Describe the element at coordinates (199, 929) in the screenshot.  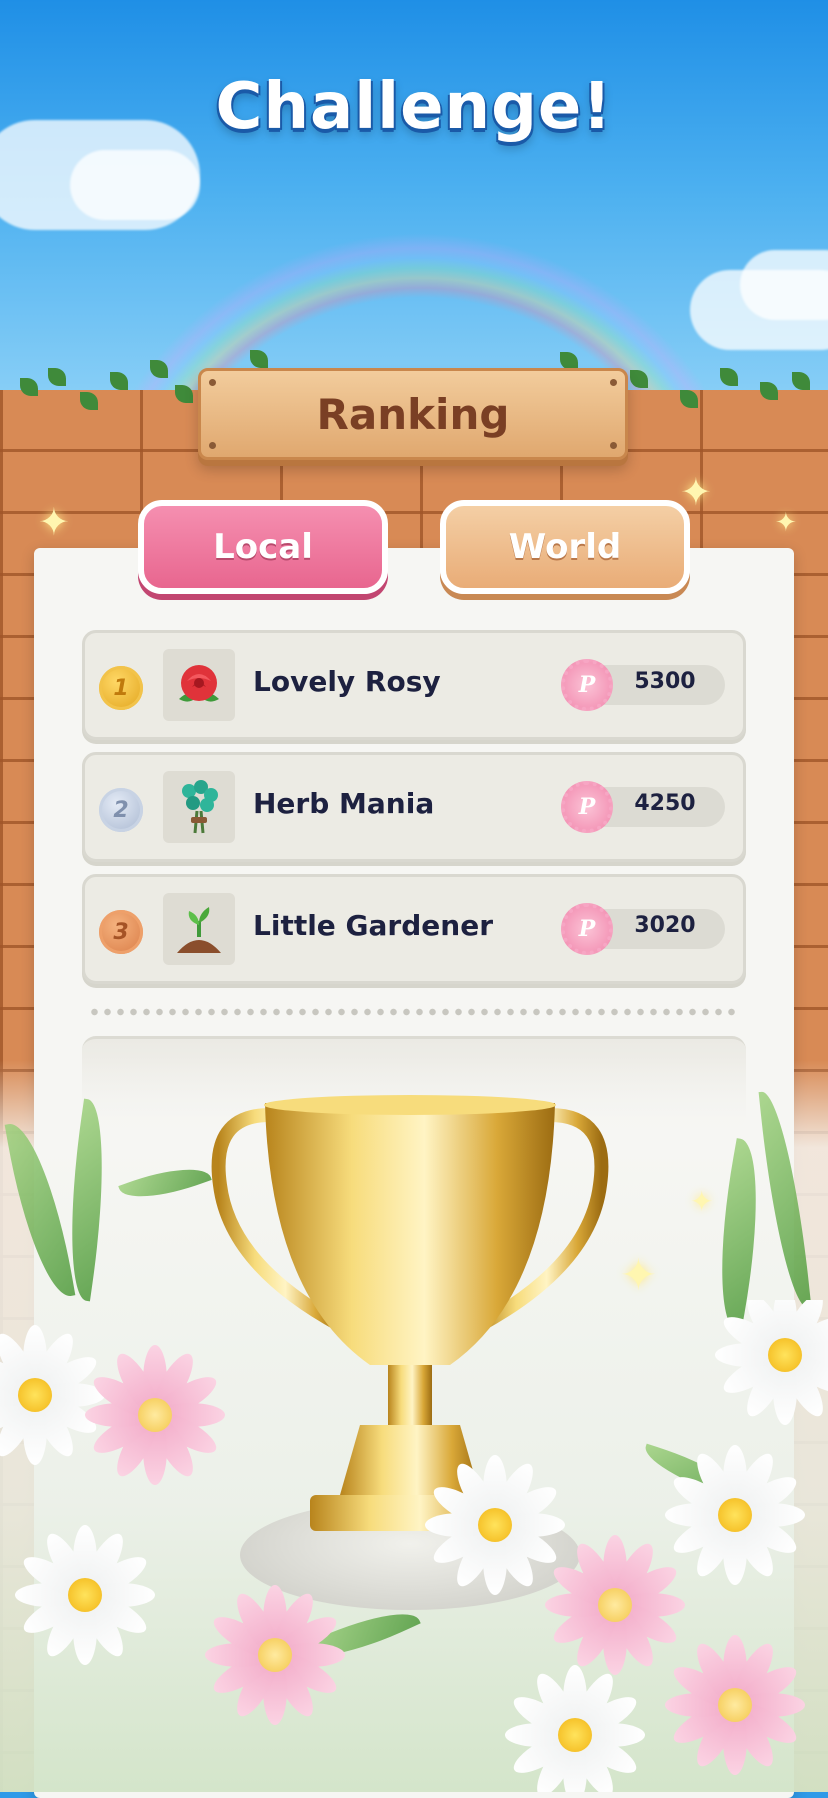
I see `sprout-icon` at that location.